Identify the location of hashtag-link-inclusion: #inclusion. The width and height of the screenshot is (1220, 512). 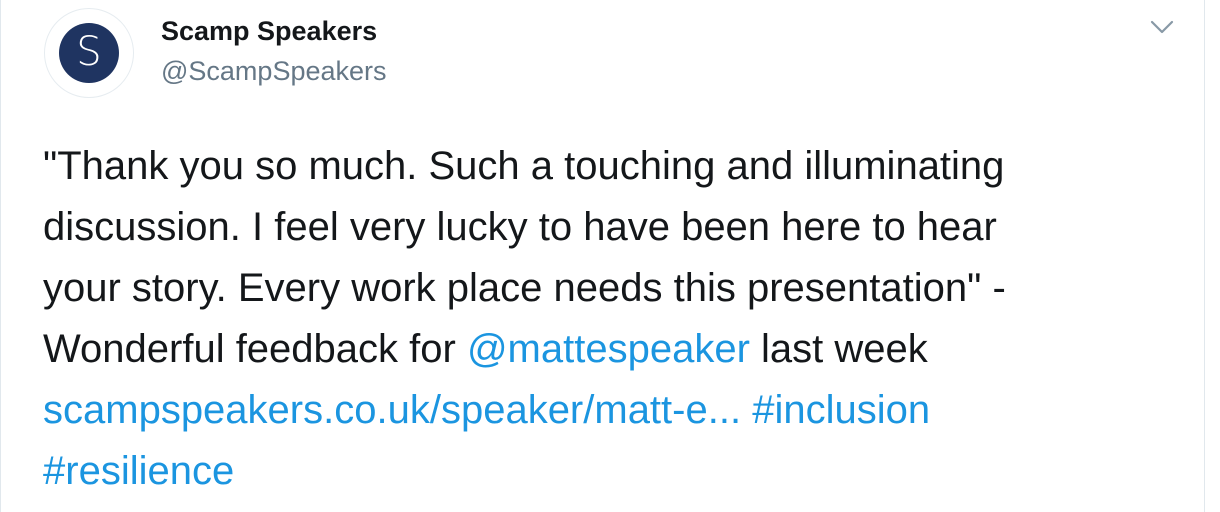
(841, 410).